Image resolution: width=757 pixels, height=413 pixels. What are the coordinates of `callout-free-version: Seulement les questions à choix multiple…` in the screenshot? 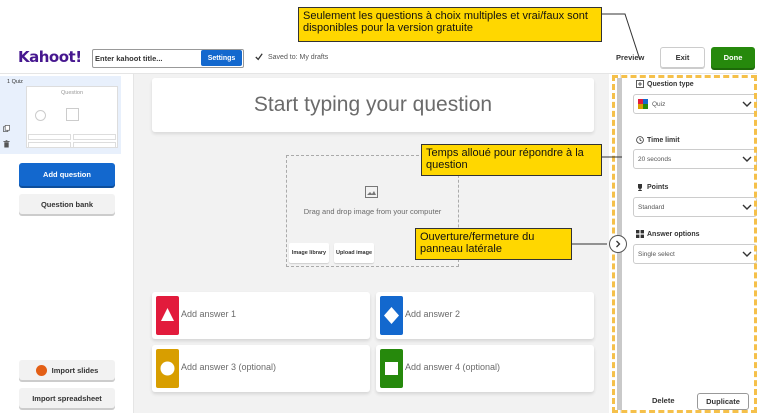 It's located at (450, 24).